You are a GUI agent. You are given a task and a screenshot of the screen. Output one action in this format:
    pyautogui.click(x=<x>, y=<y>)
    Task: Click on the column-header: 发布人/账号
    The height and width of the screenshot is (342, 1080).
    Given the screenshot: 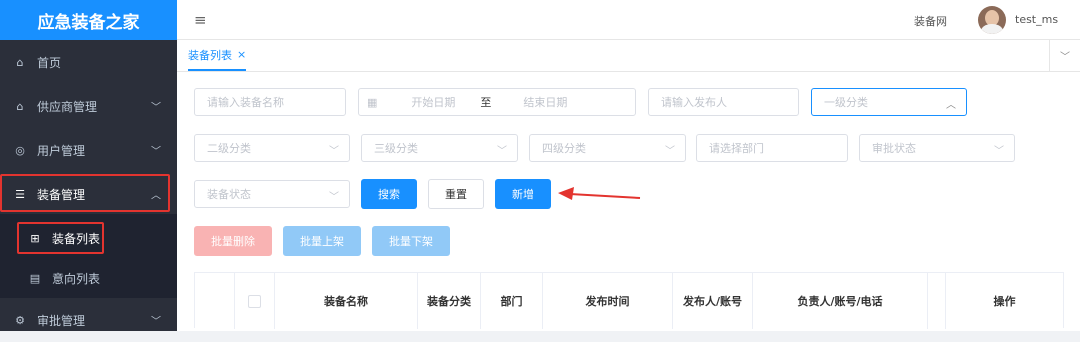 What is the action you would take?
    pyautogui.click(x=713, y=301)
    